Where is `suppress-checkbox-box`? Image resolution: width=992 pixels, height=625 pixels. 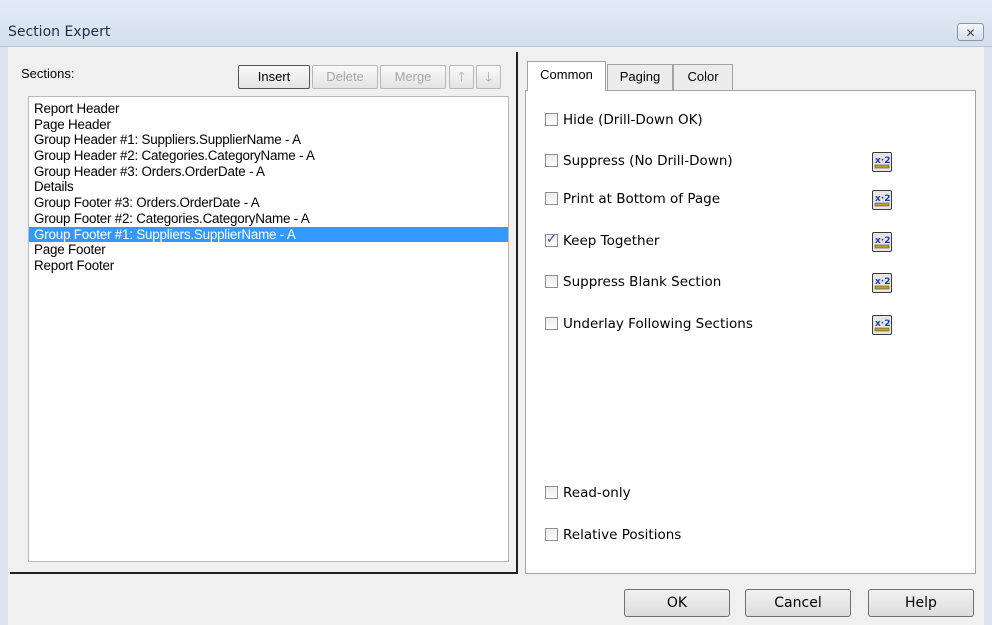
suppress-checkbox-box is located at coordinates (551, 160).